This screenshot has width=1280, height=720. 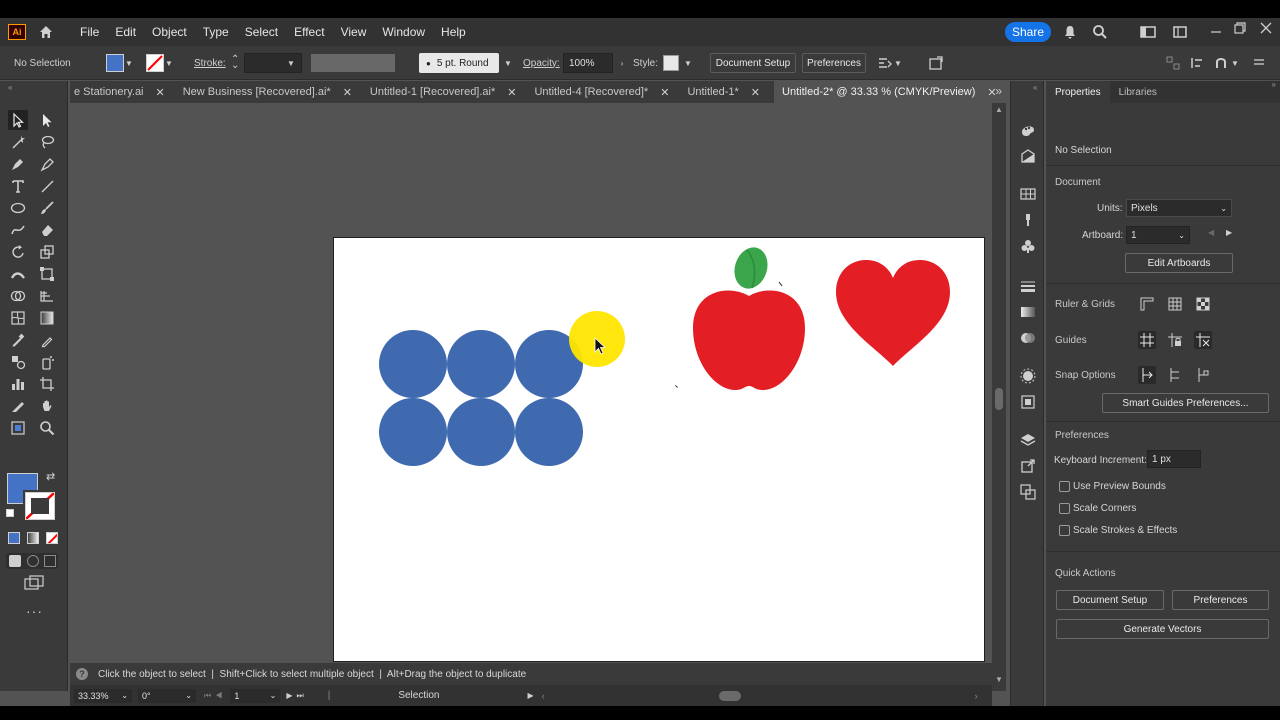 I want to click on swatches-icon, so click(x=1028, y=194).